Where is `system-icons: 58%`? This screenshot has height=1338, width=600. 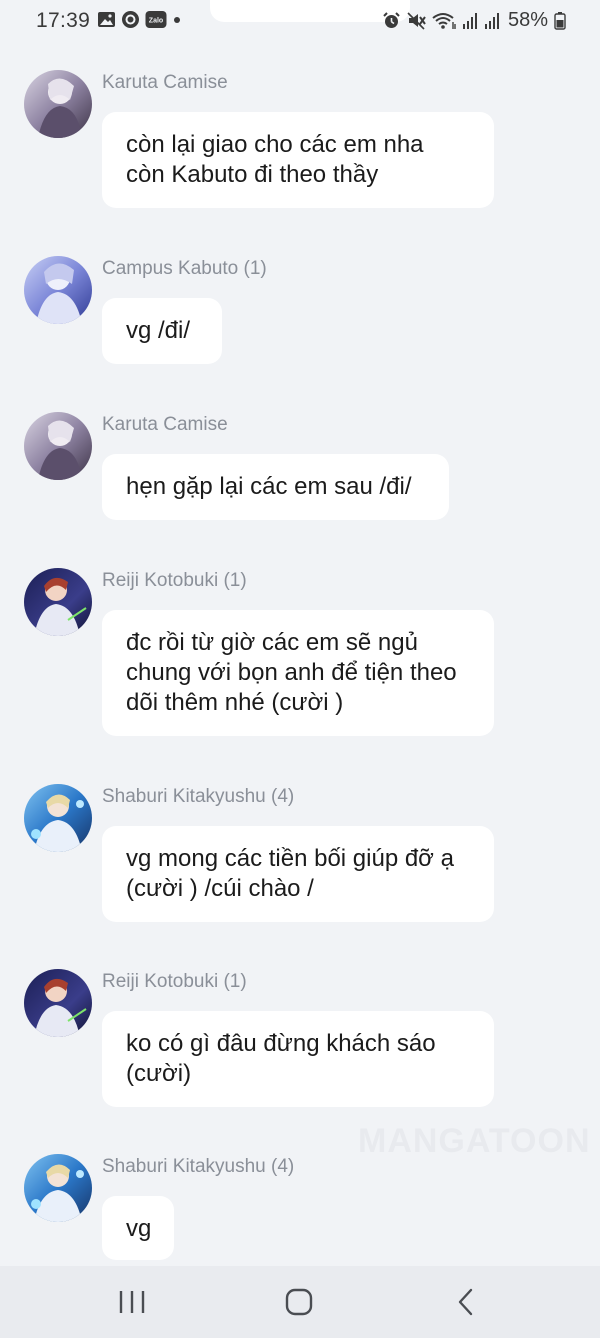
system-icons: 58% is located at coordinates (474, 20).